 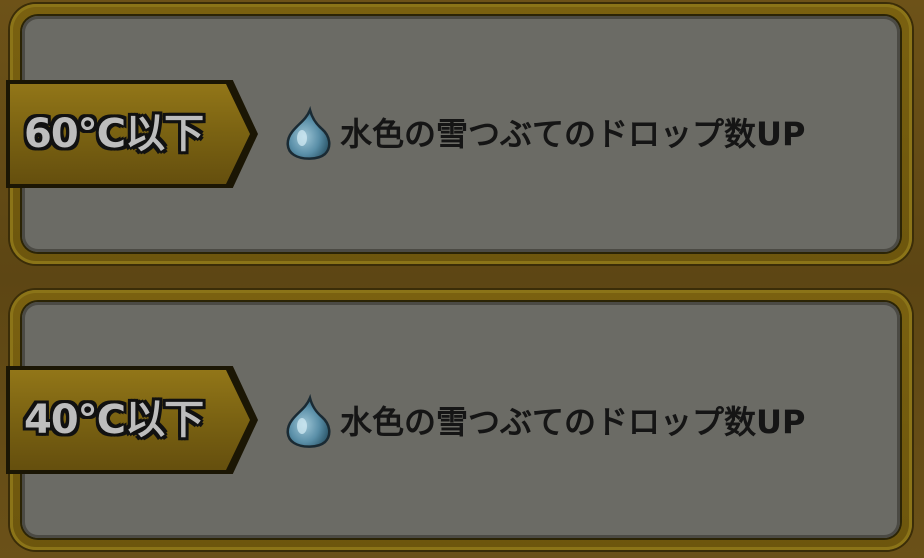 I want to click on bonus-description-2: 水色の雪つぶてのドロップ数UP, so click(x=573, y=422).